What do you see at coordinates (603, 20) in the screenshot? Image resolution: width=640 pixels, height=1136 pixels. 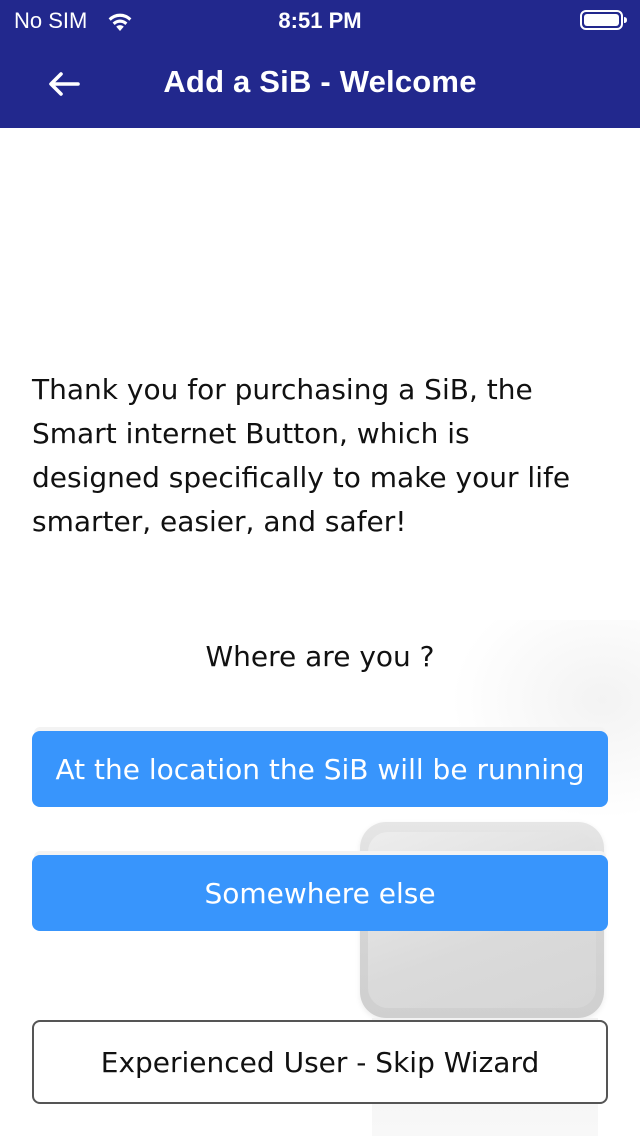 I see `battery-icon` at bounding box center [603, 20].